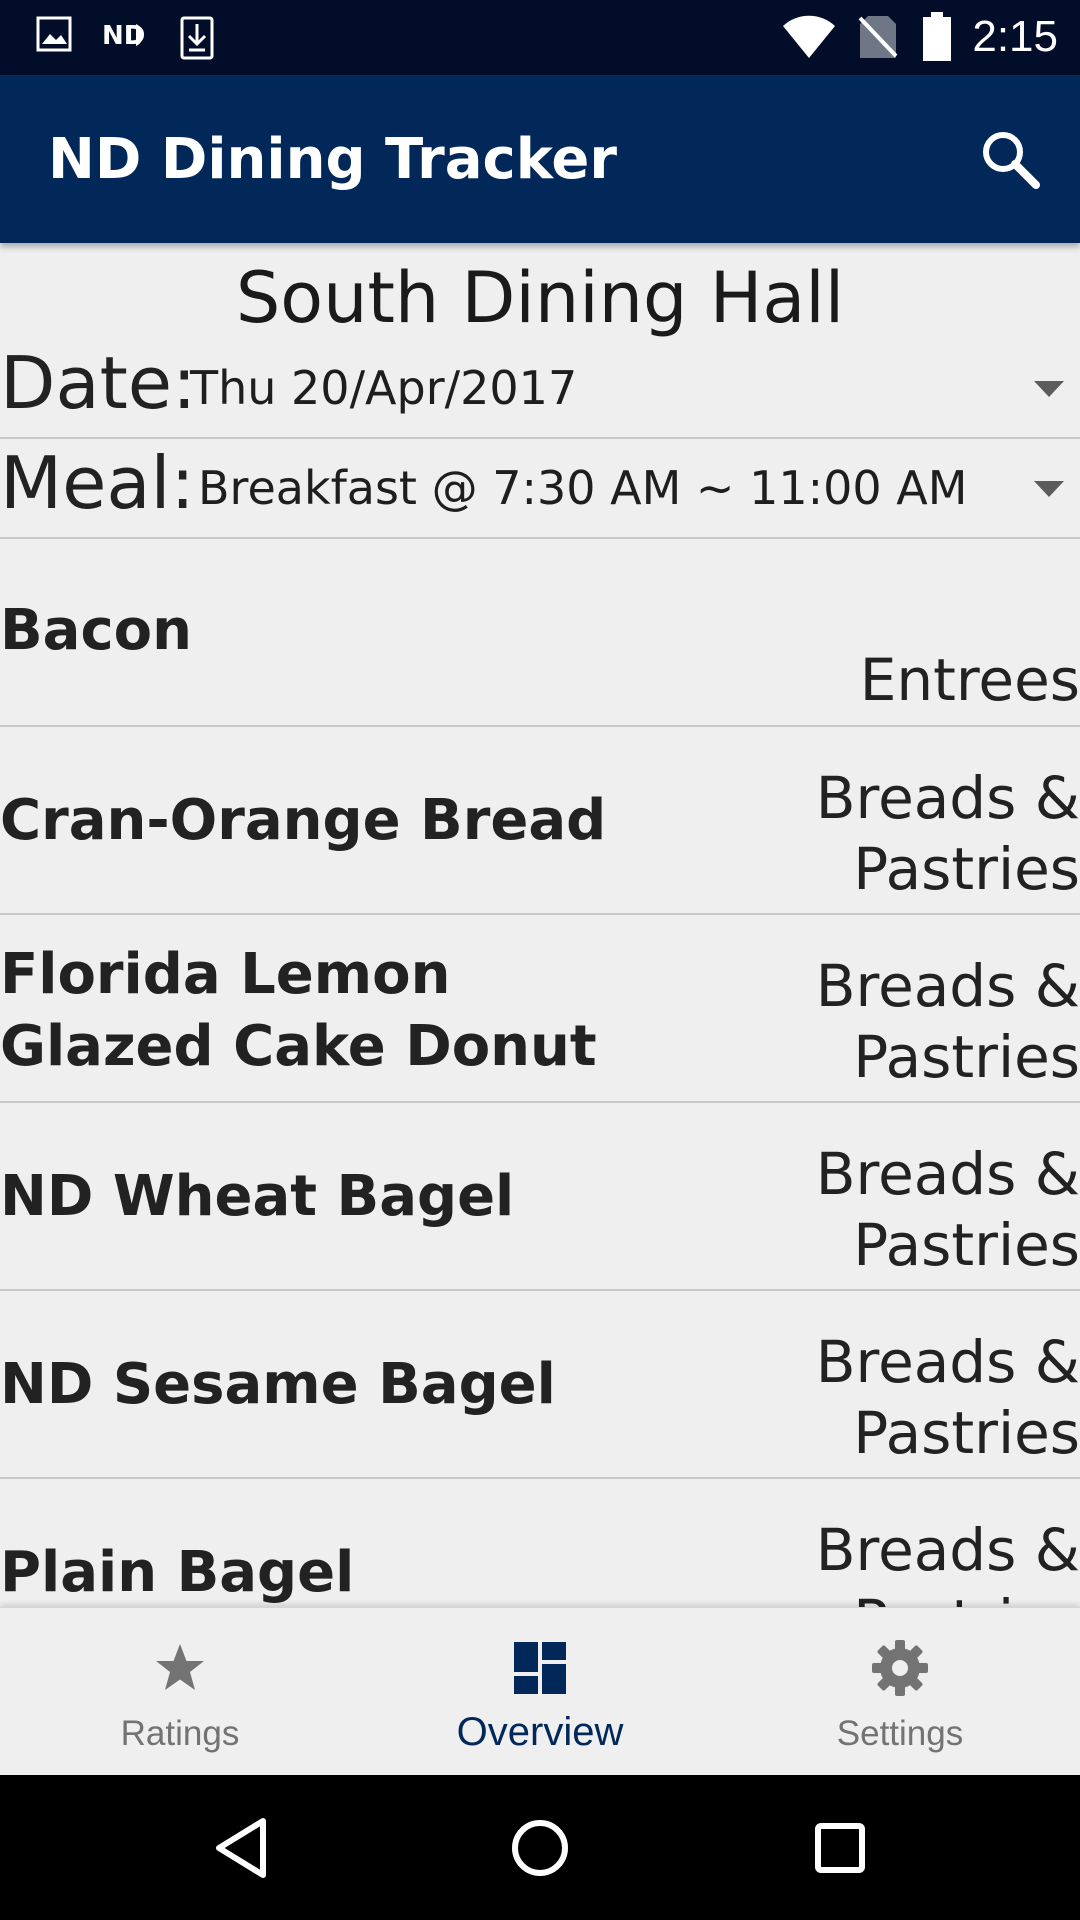 This screenshot has width=1080, height=1920. Describe the element at coordinates (180, 1733) in the screenshot. I see `nav-label-ratings: Ratings` at that location.